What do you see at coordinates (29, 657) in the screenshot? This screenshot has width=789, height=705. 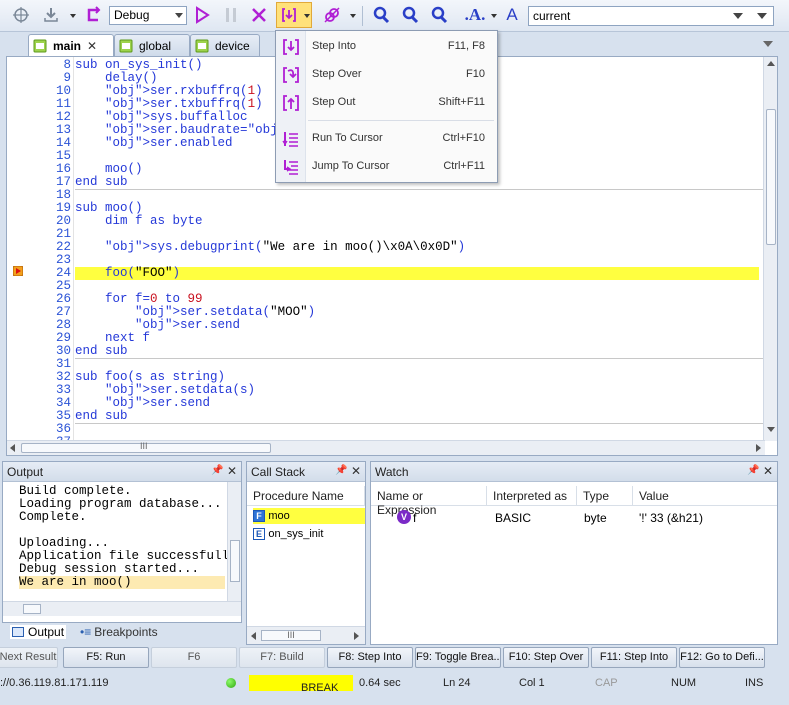 I see `next-result-button: Next Result` at bounding box center [29, 657].